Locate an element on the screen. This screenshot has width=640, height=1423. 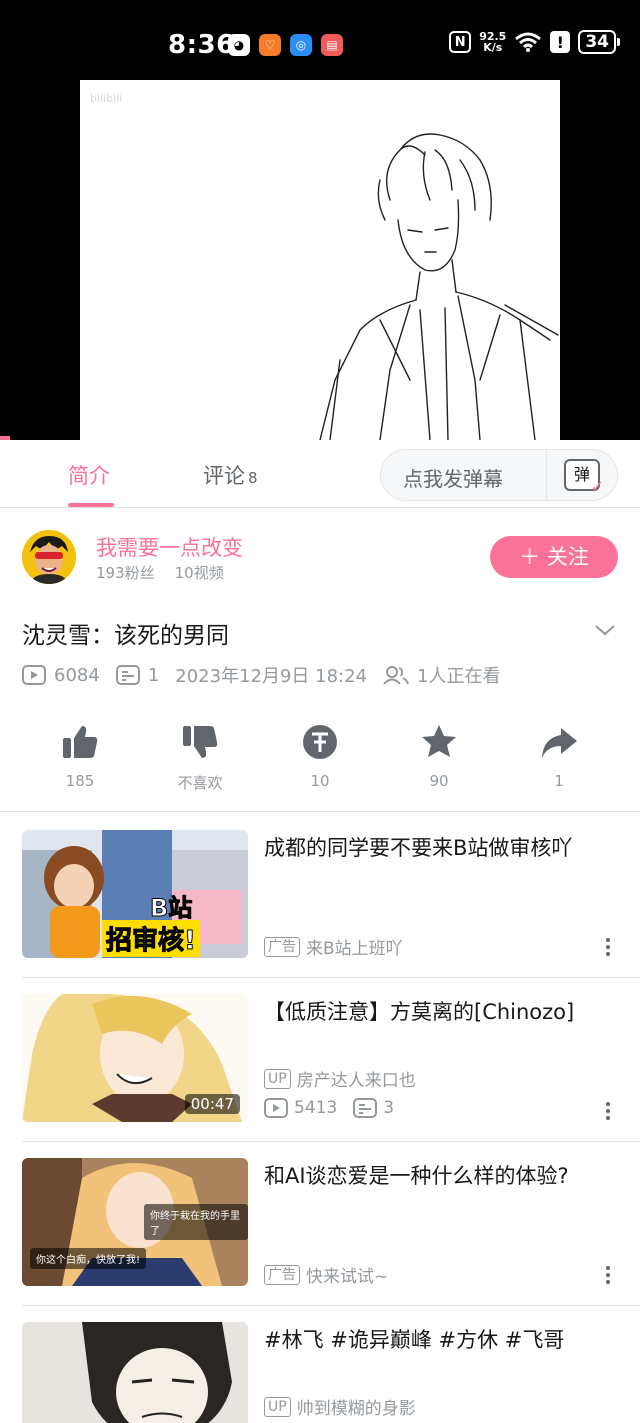
recommendation-author: 来B站上班吖 is located at coordinates (354, 949).